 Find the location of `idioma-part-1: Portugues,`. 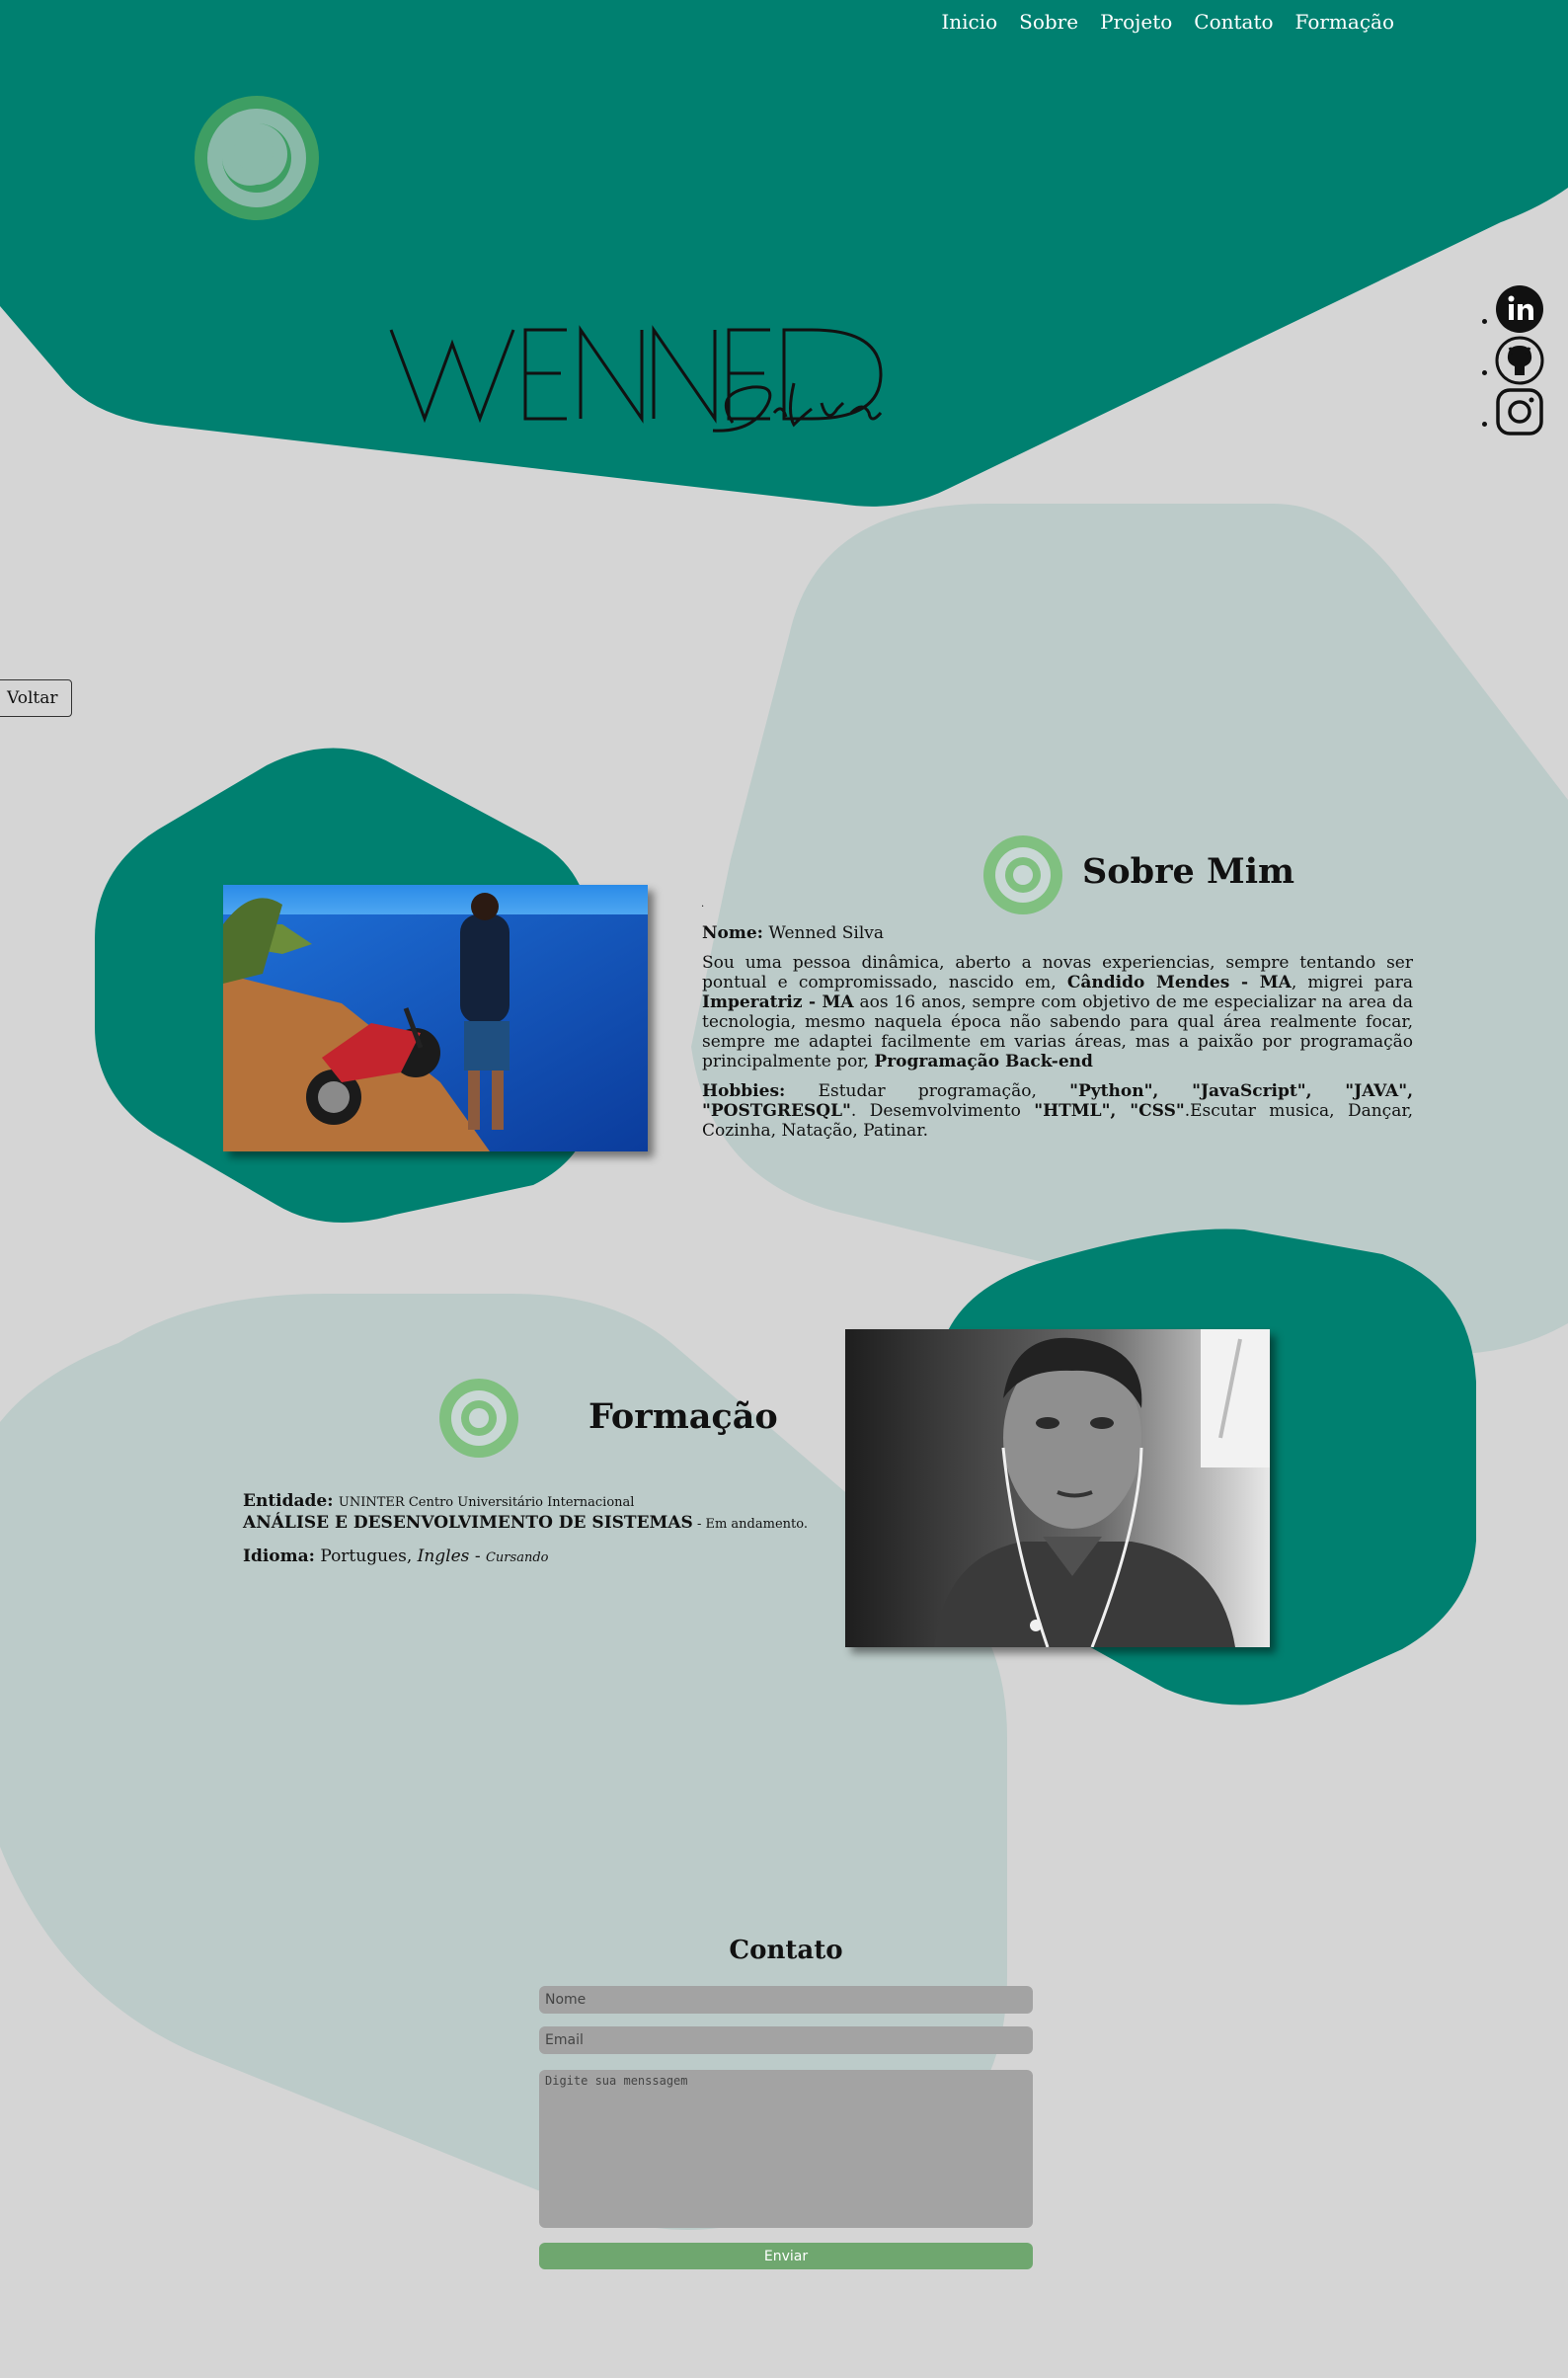

idioma-part-1: Portugues, is located at coordinates (366, 1556).